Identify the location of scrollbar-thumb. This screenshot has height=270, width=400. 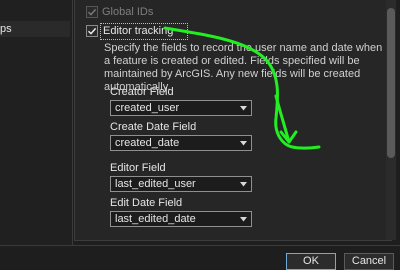
(391, 83).